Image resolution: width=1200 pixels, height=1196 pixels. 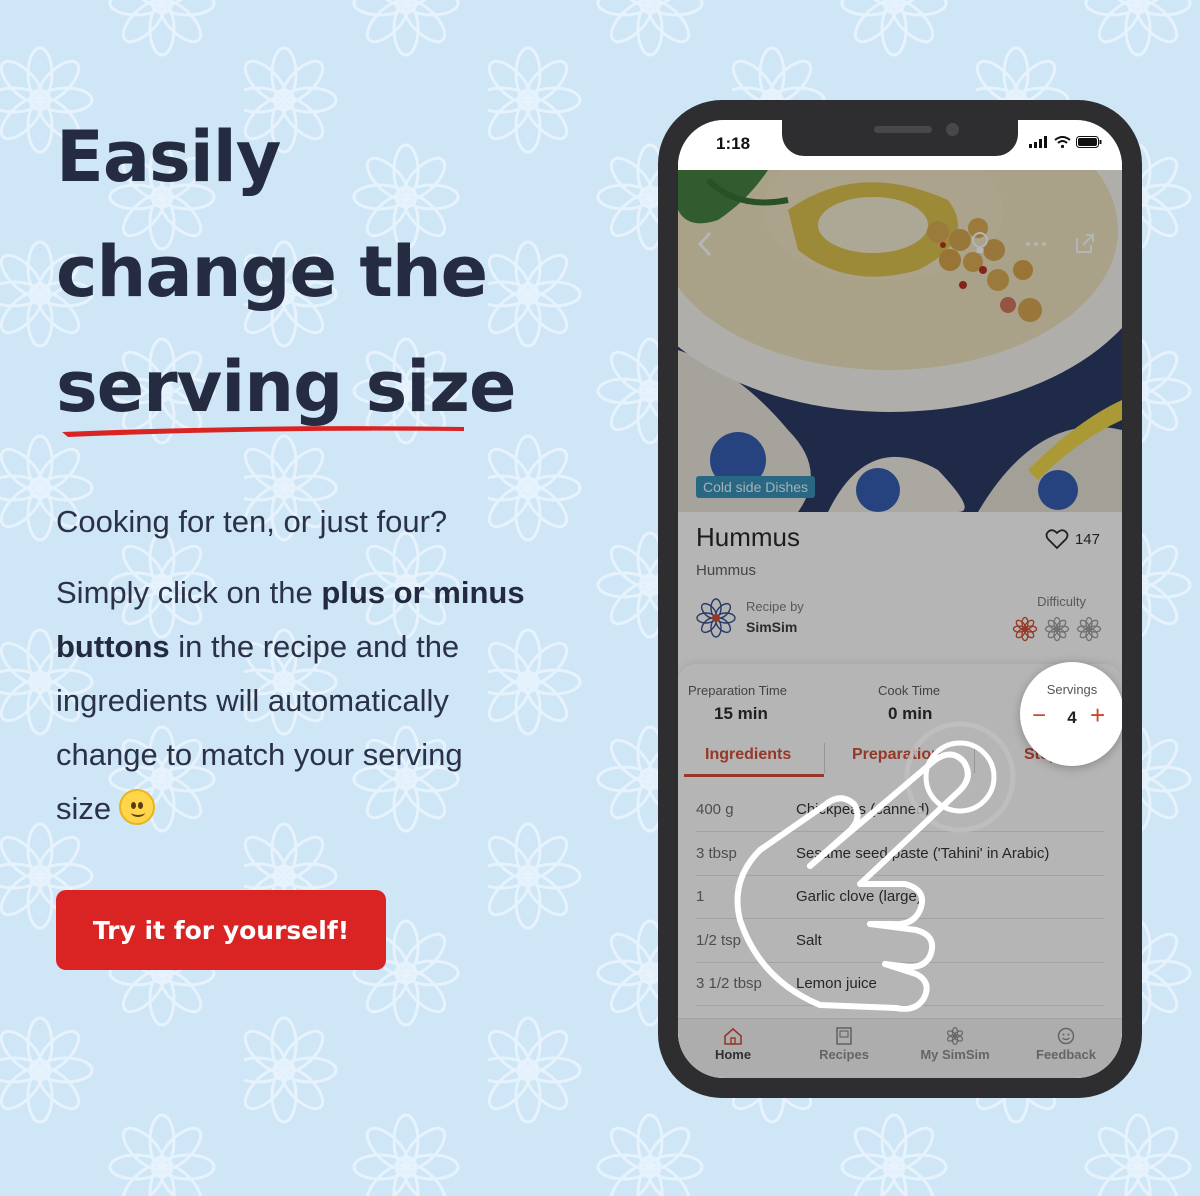 What do you see at coordinates (844, 1054) in the screenshot?
I see `nav-recipes-label: Recipes` at bounding box center [844, 1054].